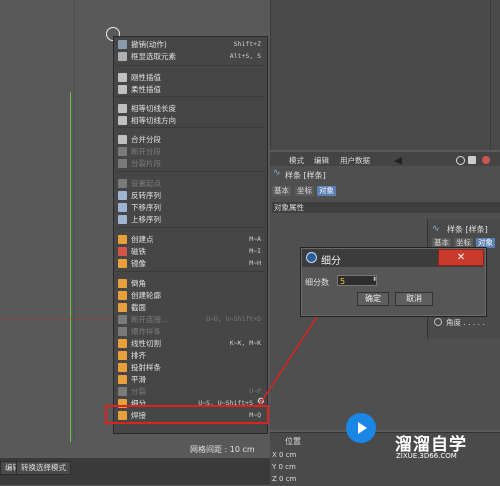 The height and width of the screenshot is (486, 500). What do you see at coordinates (414, 299) in the screenshot?
I see `cancel-button: 取消` at bounding box center [414, 299].